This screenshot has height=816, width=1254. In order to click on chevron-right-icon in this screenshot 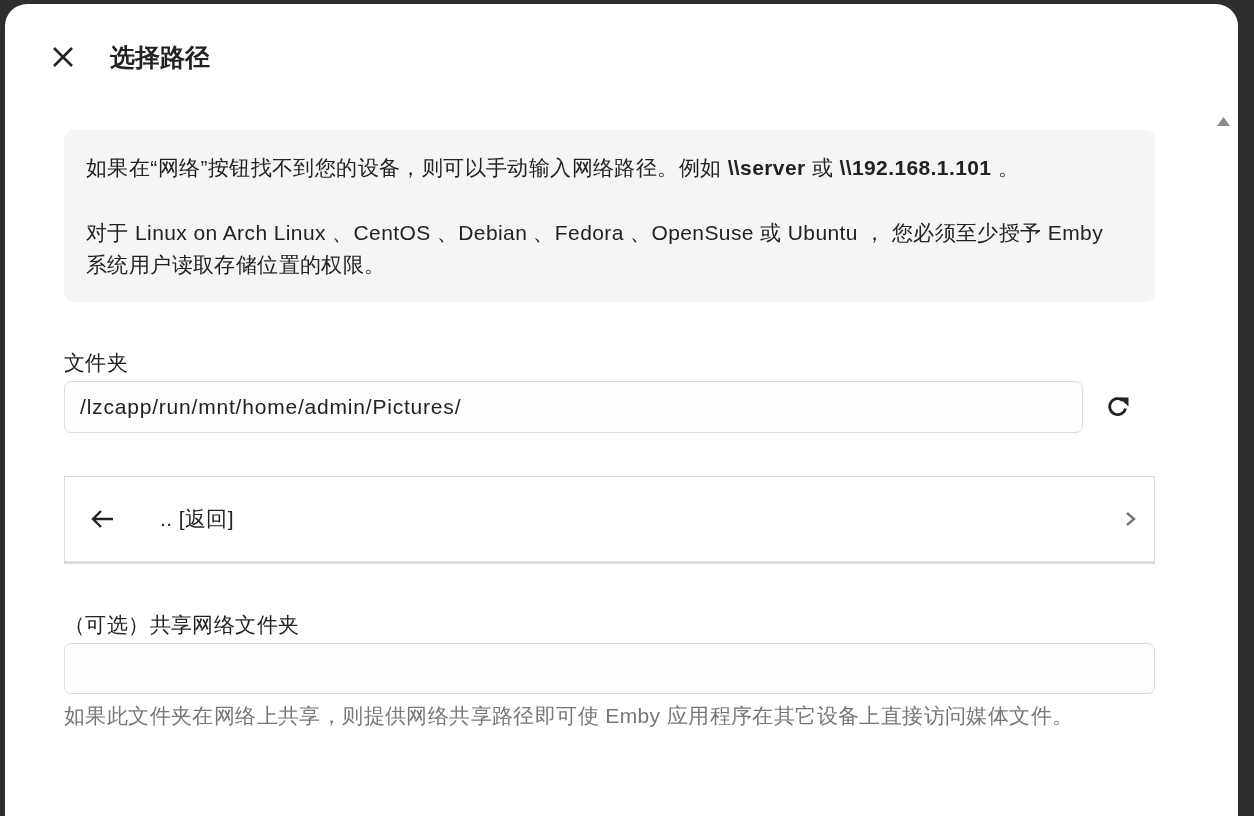, I will do `click(1130, 519)`.